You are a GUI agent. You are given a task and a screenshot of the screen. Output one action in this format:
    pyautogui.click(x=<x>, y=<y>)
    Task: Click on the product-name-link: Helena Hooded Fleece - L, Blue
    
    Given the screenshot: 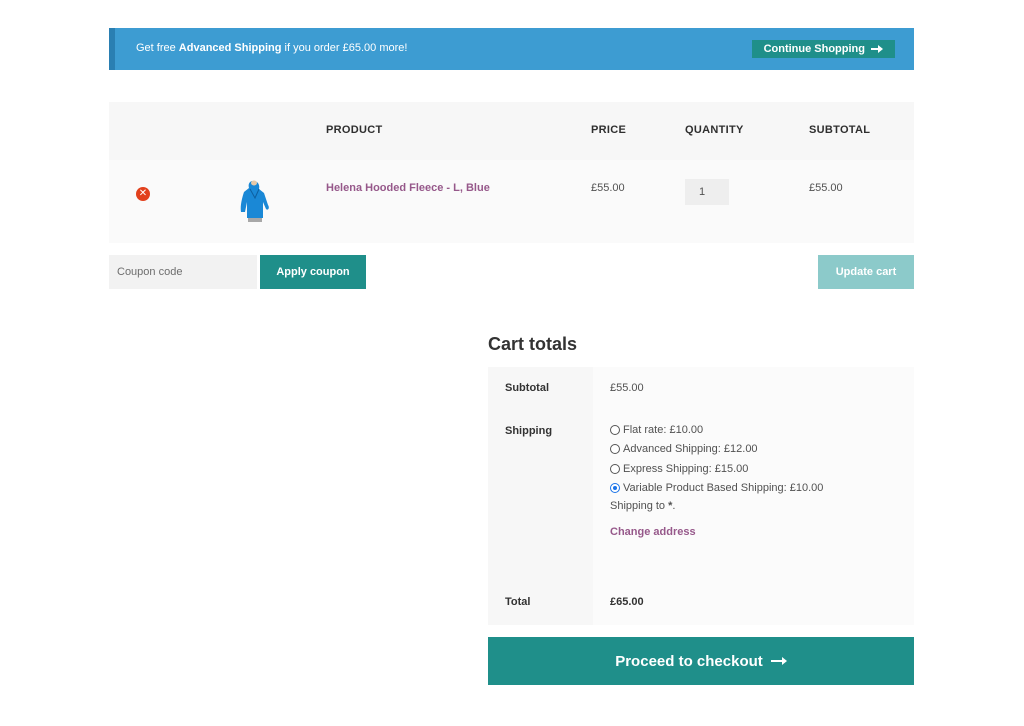 What is the action you would take?
    pyautogui.click(x=408, y=188)
    